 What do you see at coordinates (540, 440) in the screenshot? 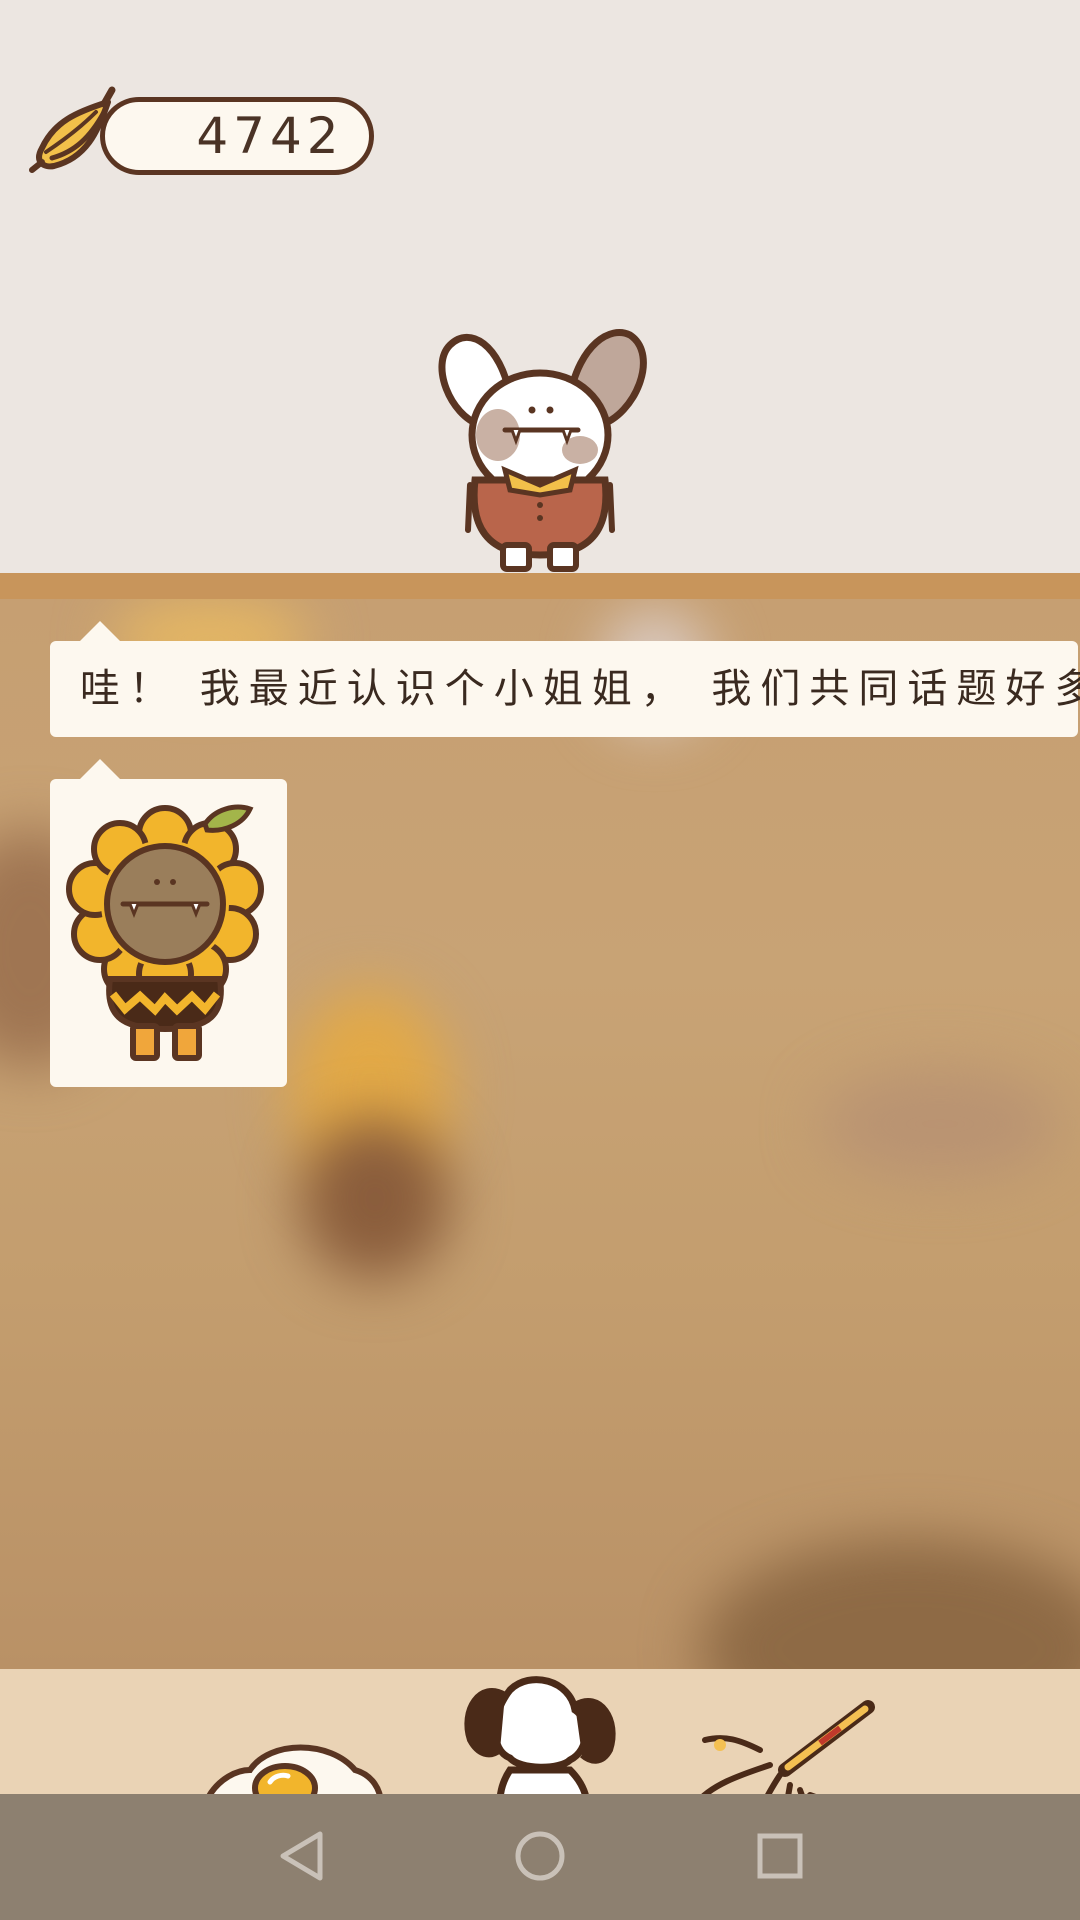
I see `rabbit-character` at bounding box center [540, 440].